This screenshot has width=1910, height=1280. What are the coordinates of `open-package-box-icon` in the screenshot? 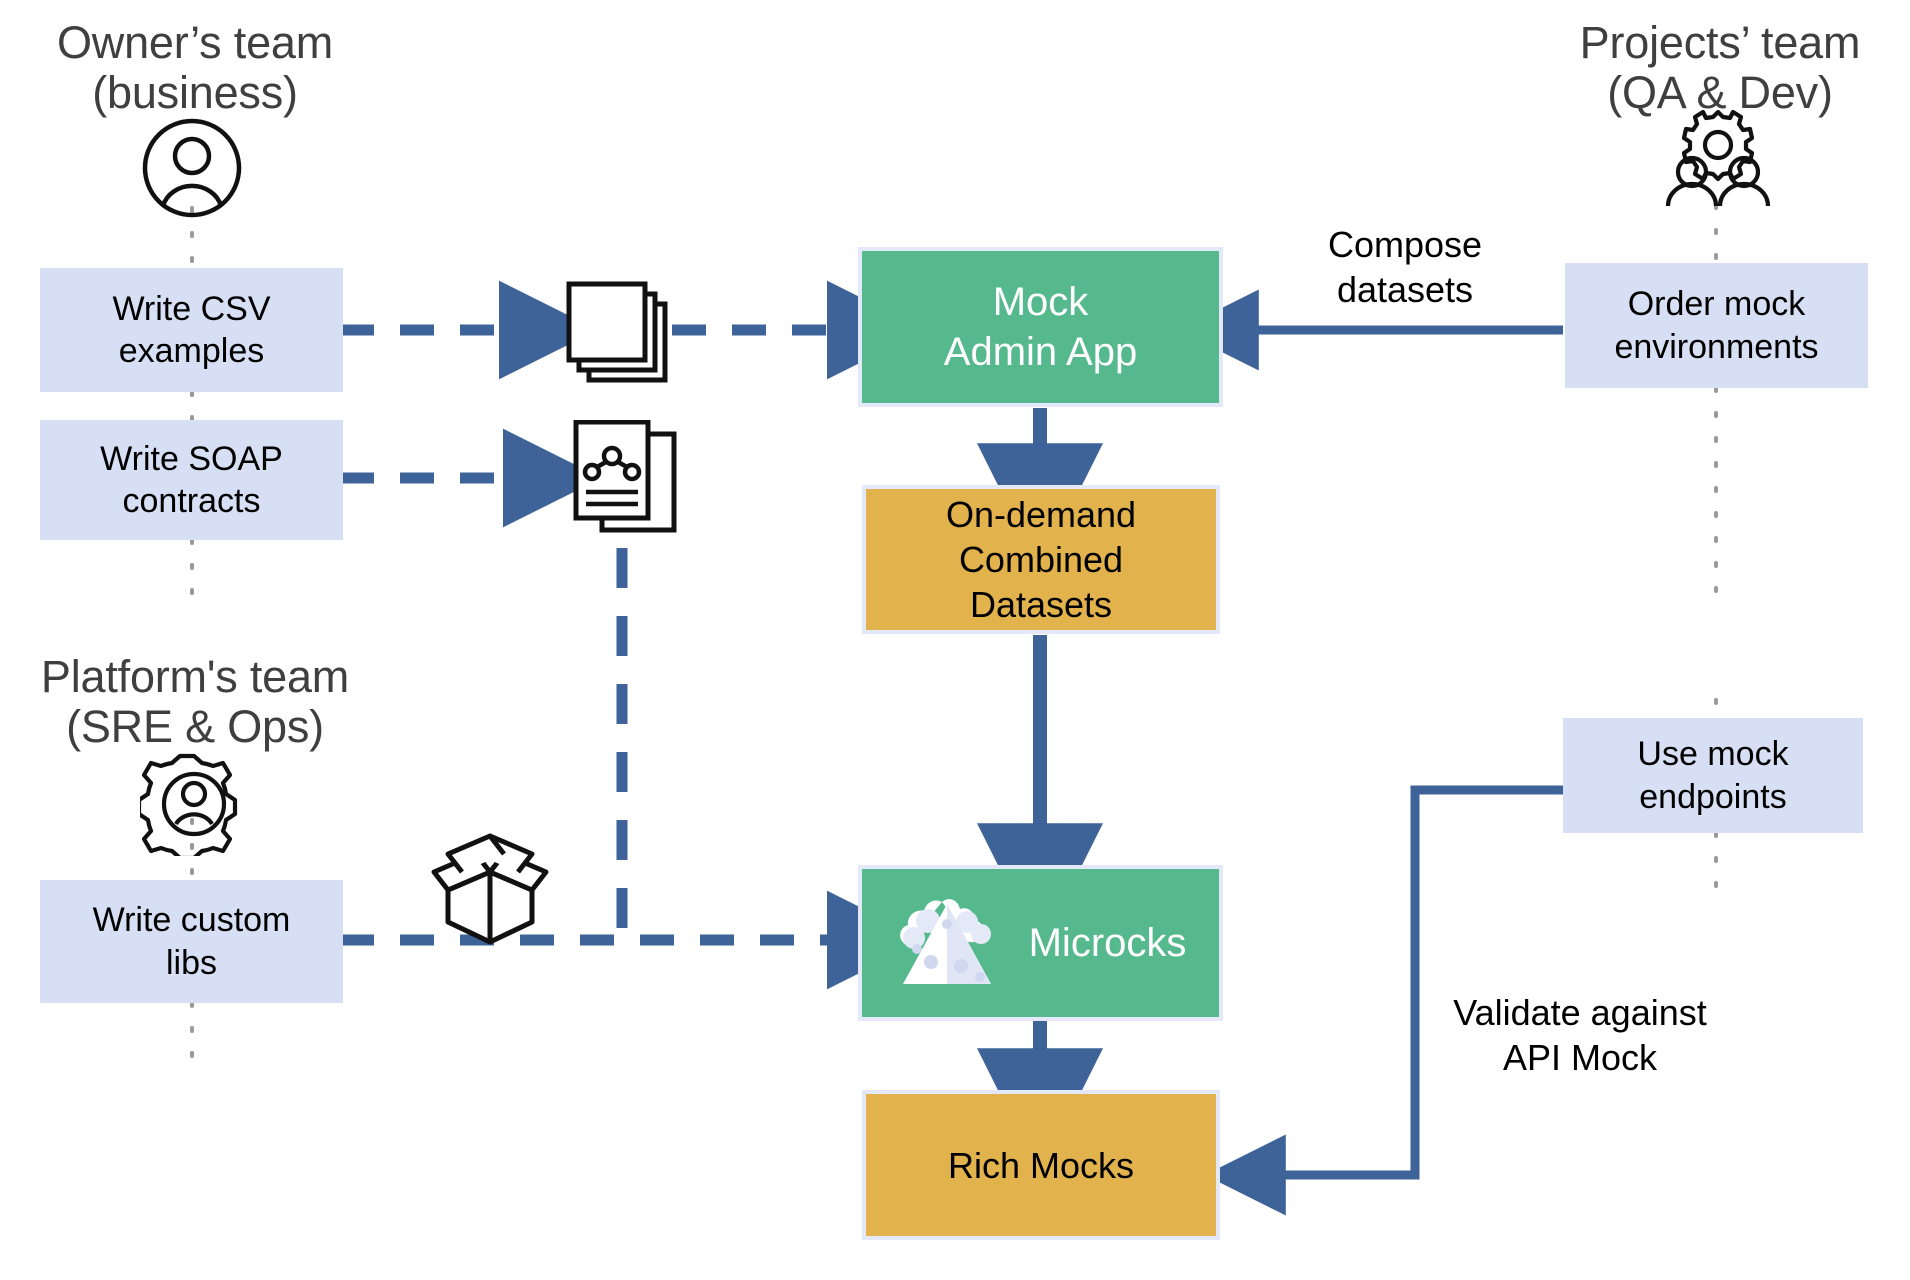 It's located at (490, 887).